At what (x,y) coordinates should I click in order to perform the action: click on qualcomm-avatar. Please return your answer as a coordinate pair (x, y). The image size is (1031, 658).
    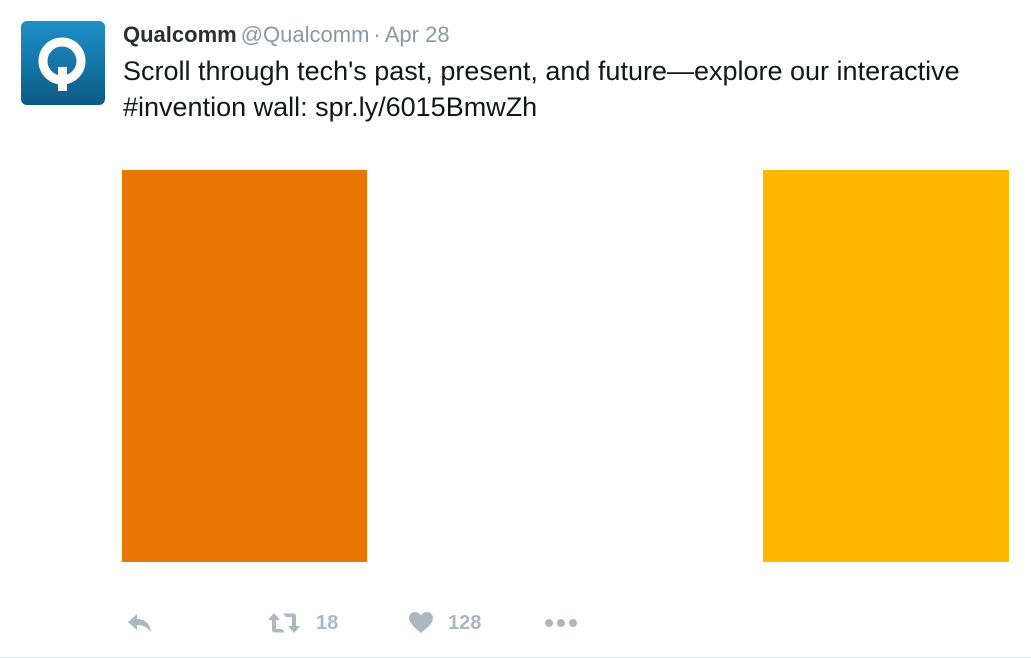
    Looking at the image, I should click on (63, 63).